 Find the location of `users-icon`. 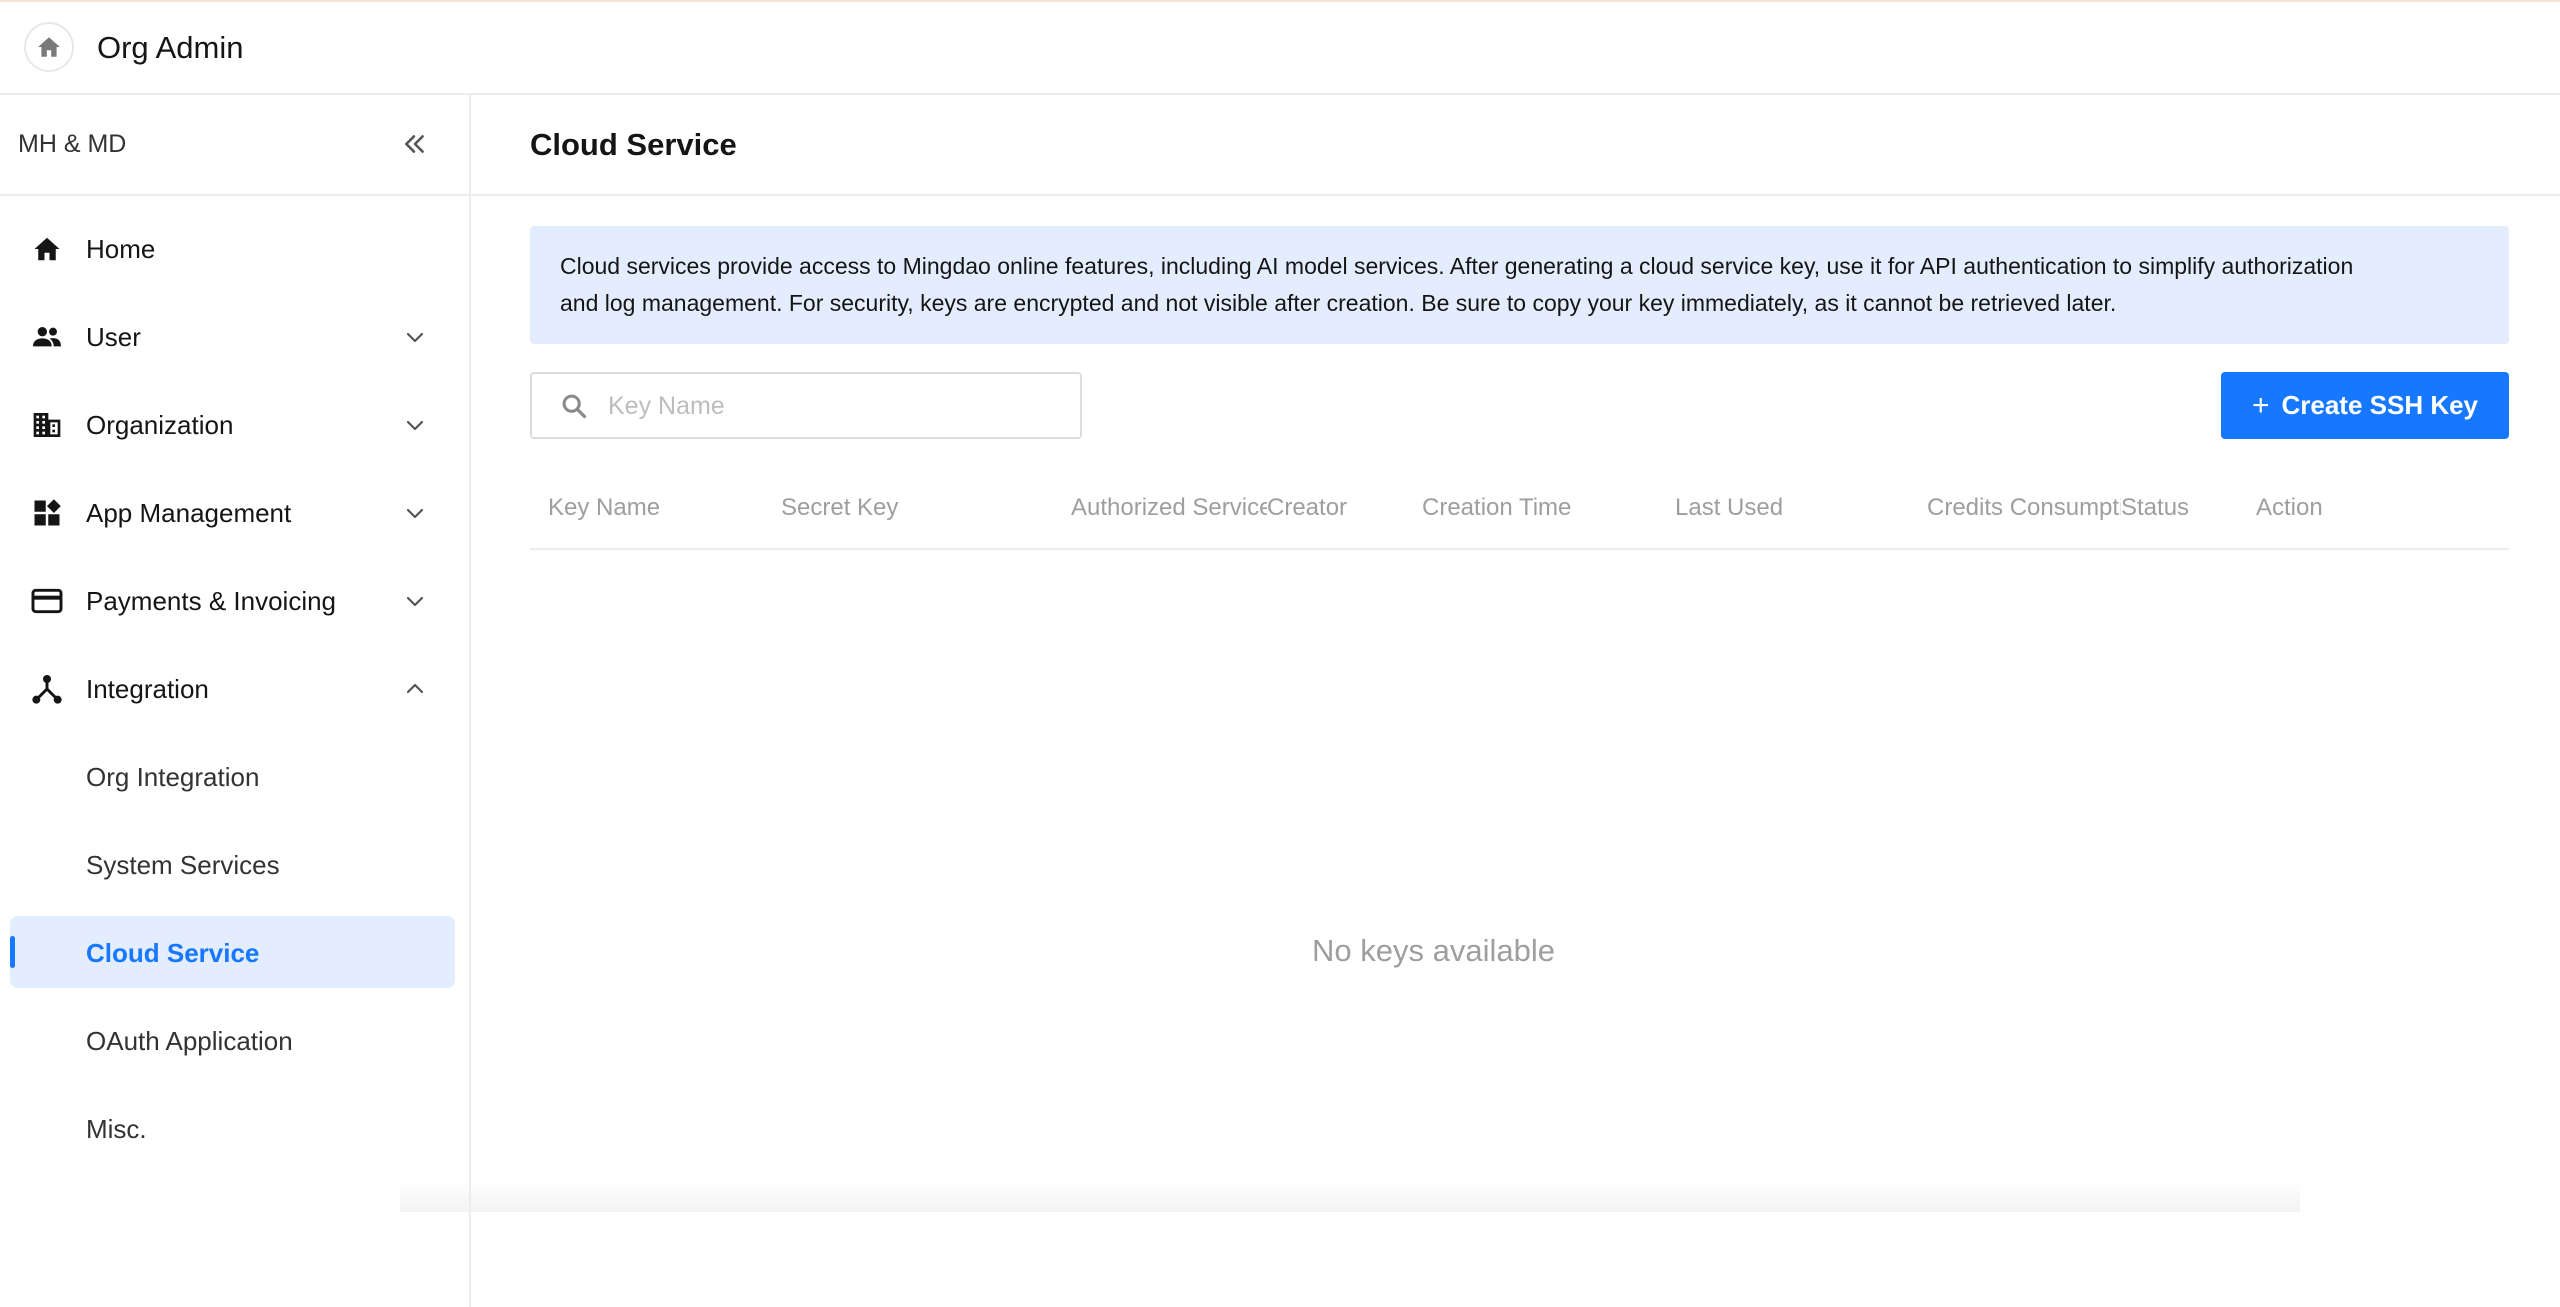

users-icon is located at coordinates (47, 337).